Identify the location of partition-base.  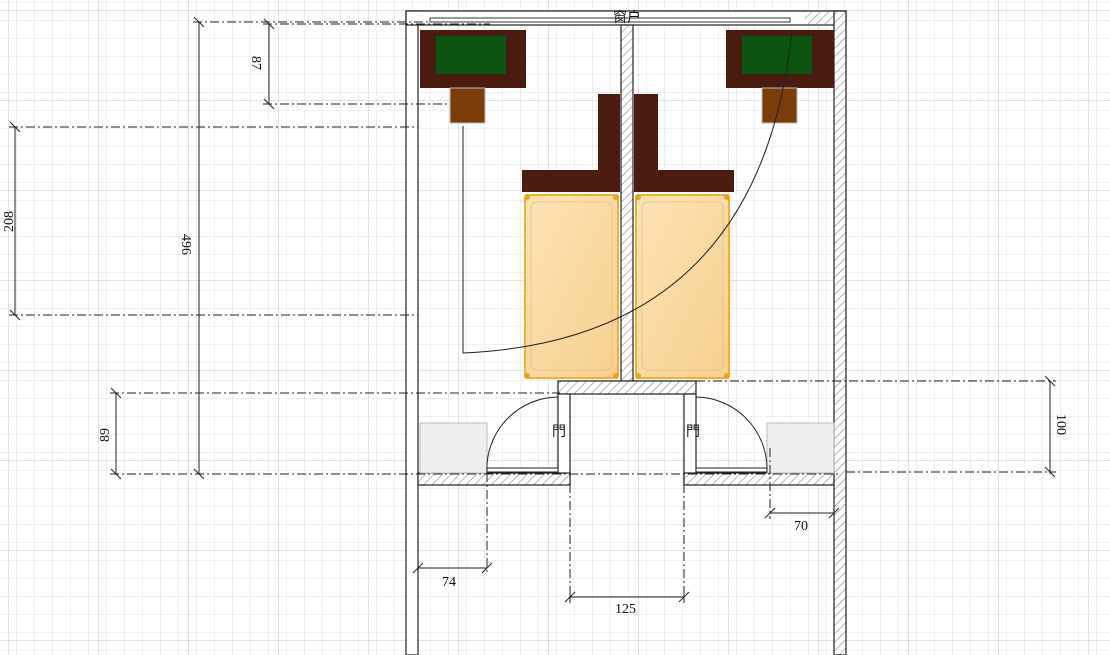
(627, 387).